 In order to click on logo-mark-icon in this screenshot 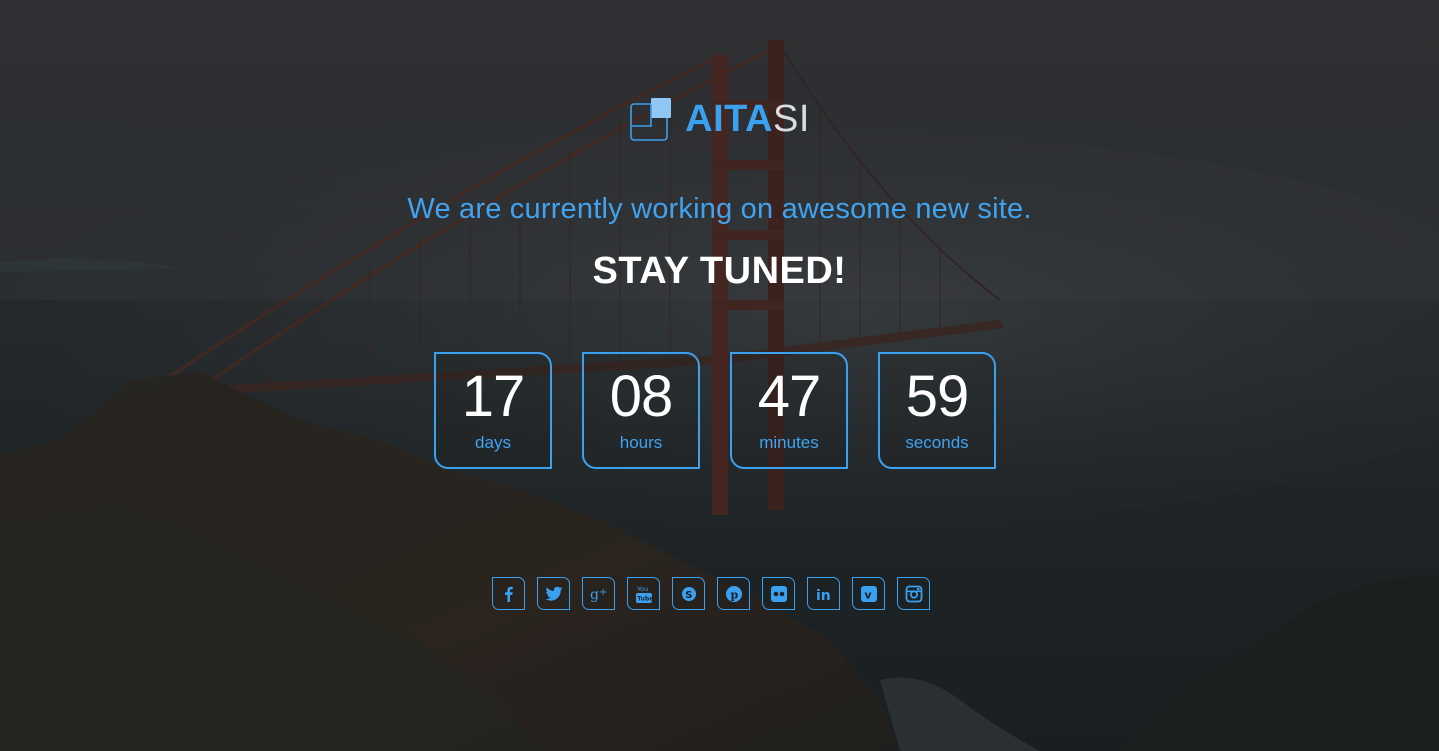, I will do `click(651, 119)`.